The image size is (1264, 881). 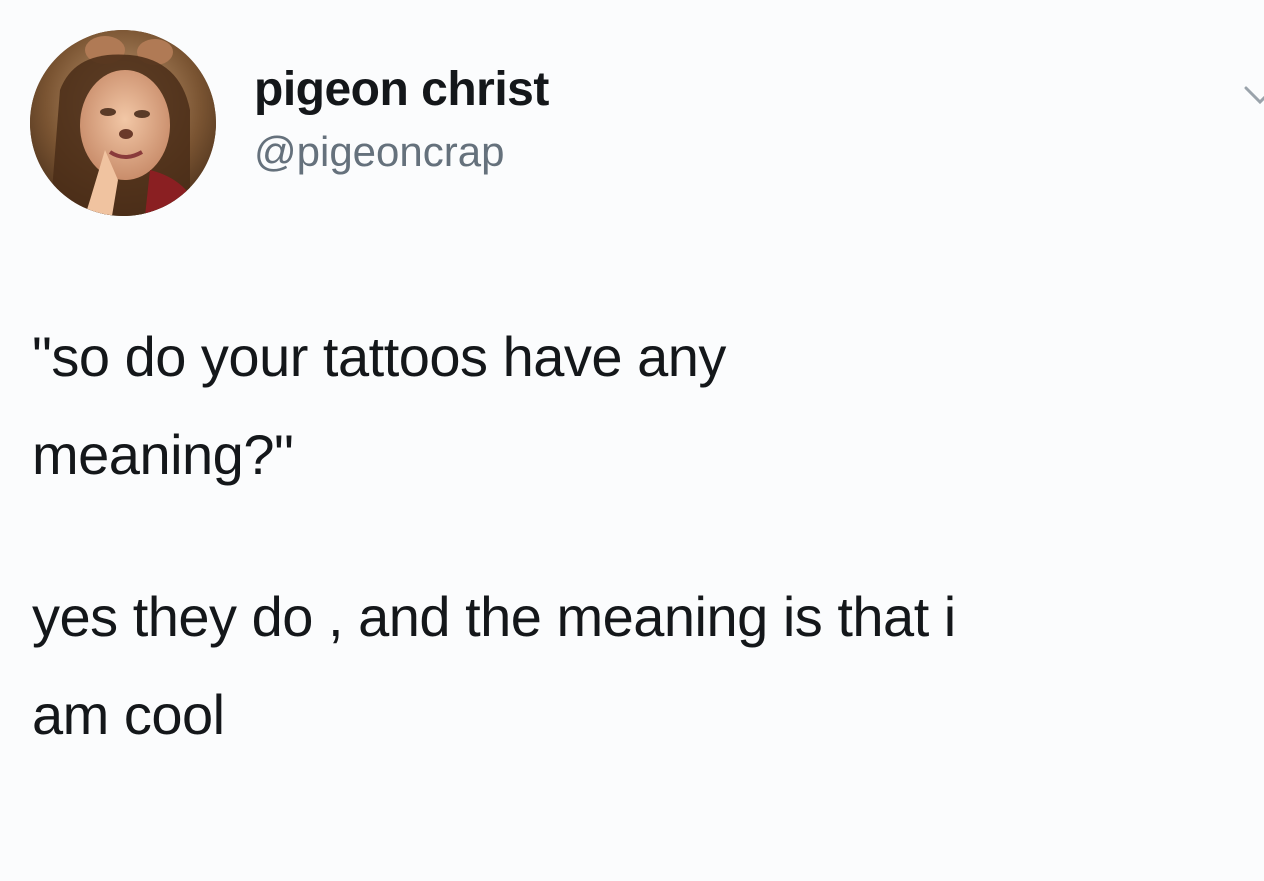 I want to click on chevron-down-icon, so click(x=1252, y=95).